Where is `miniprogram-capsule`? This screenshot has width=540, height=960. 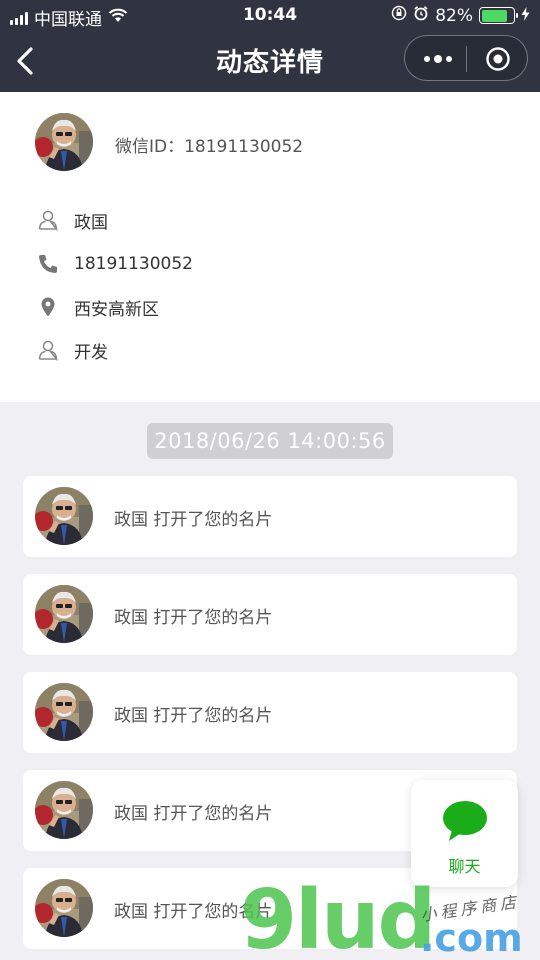 miniprogram-capsule is located at coordinates (466, 58).